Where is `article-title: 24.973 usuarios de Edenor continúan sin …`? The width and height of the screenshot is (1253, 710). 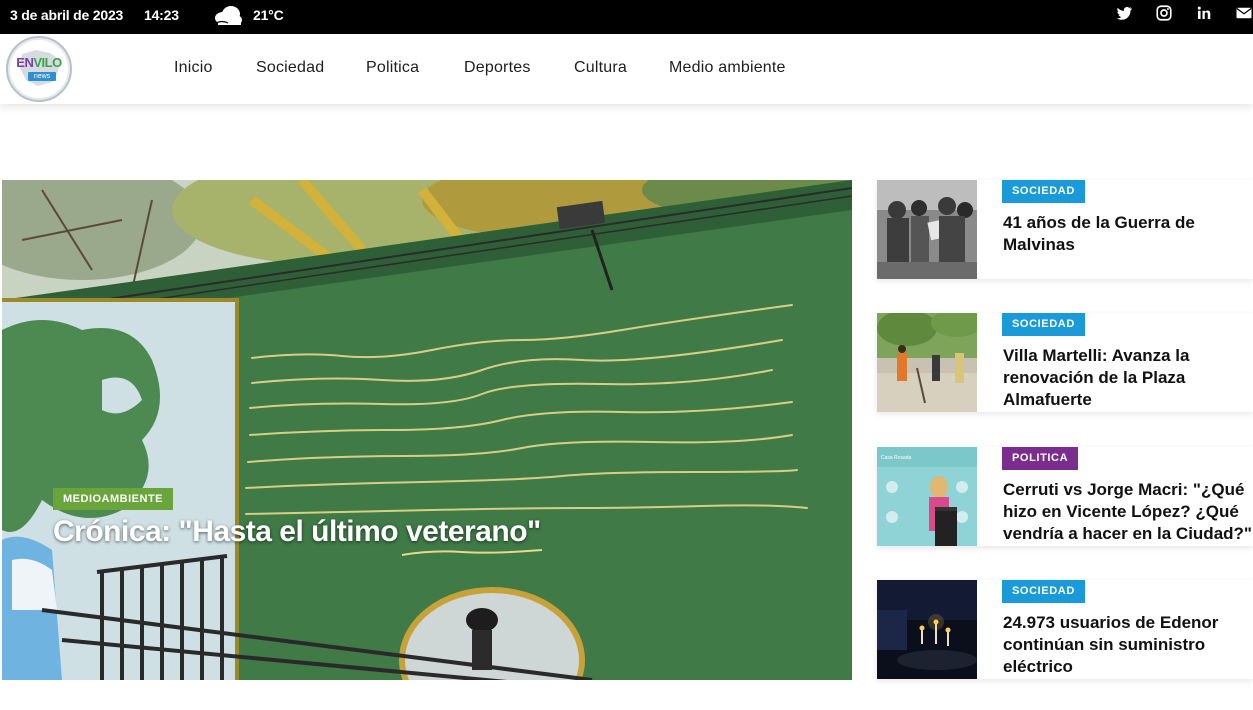 article-title: 24.973 usuarios de Edenor continúan sin … is located at coordinates (1128, 645).